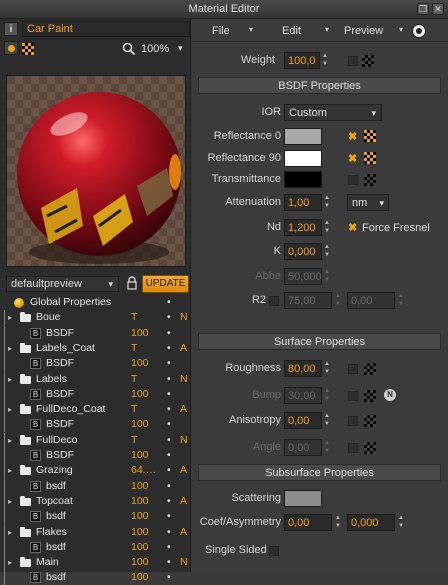 The image size is (448, 585). What do you see at coordinates (96, 171) in the screenshot?
I see `material-preview` at bounding box center [96, 171].